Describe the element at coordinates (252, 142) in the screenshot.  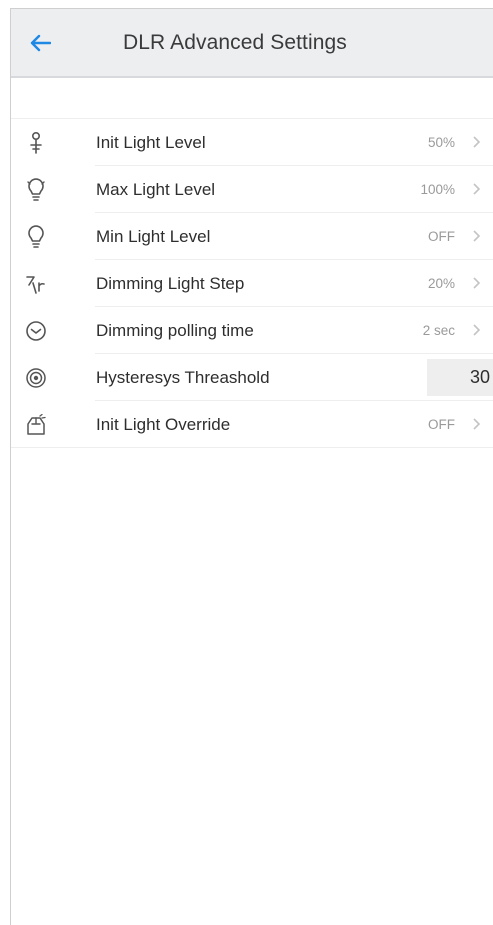
I see `setting-row-init-light-level: Init Light Level 50%` at that location.